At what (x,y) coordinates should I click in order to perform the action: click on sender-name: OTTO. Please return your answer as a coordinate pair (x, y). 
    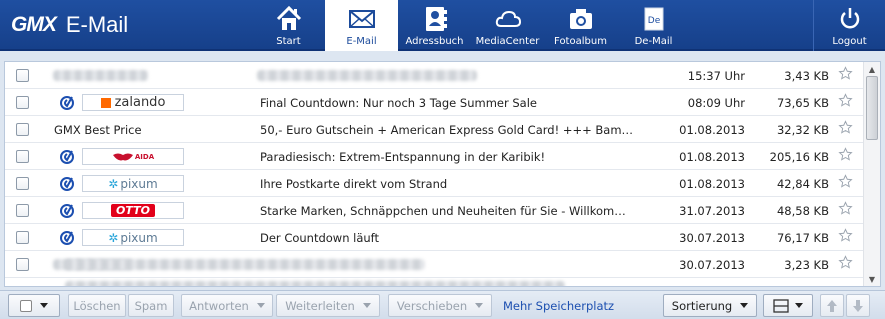
    Looking at the image, I should click on (133, 210).